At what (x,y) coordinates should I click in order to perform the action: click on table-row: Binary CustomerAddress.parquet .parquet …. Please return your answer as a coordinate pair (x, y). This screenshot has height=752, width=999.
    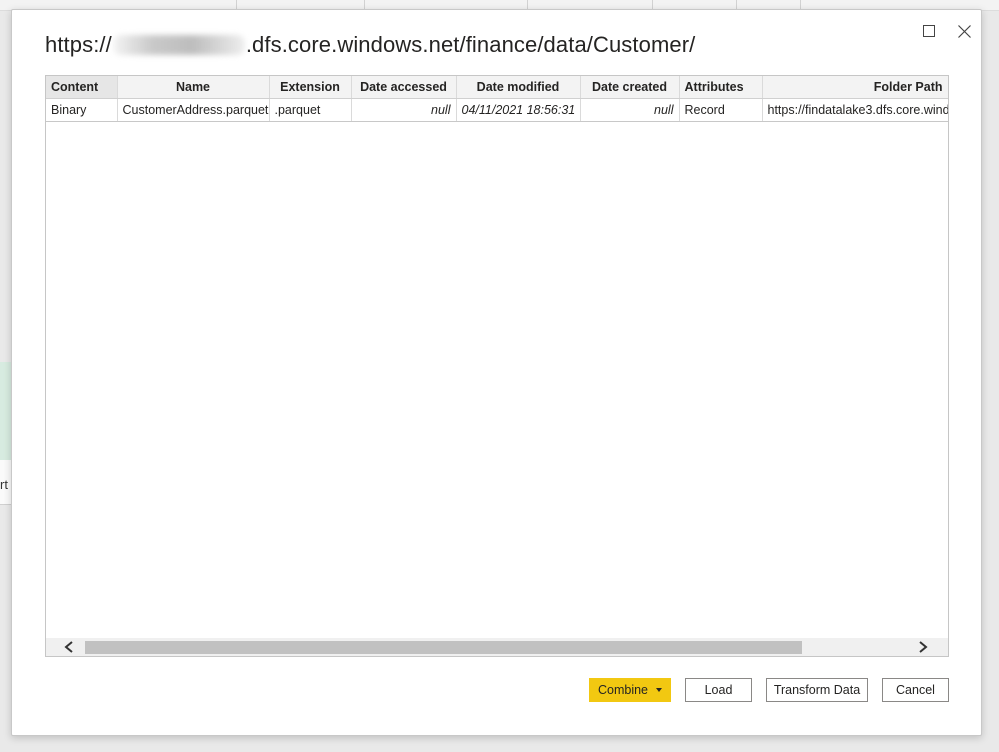
    Looking at the image, I should click on (497, 110).